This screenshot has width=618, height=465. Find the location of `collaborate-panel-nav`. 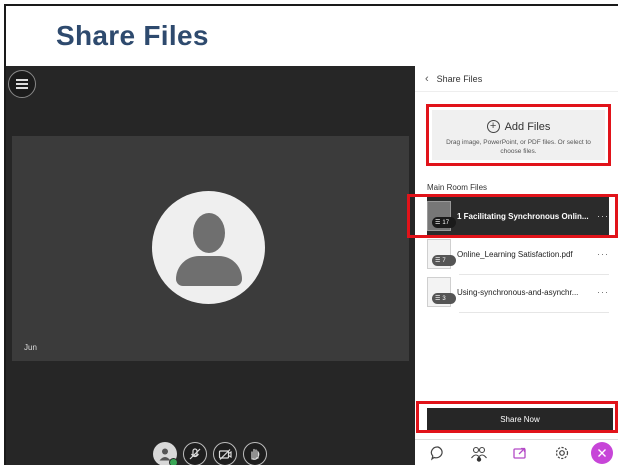

collaborate-panel-nav is located at coordinates (516, 452).